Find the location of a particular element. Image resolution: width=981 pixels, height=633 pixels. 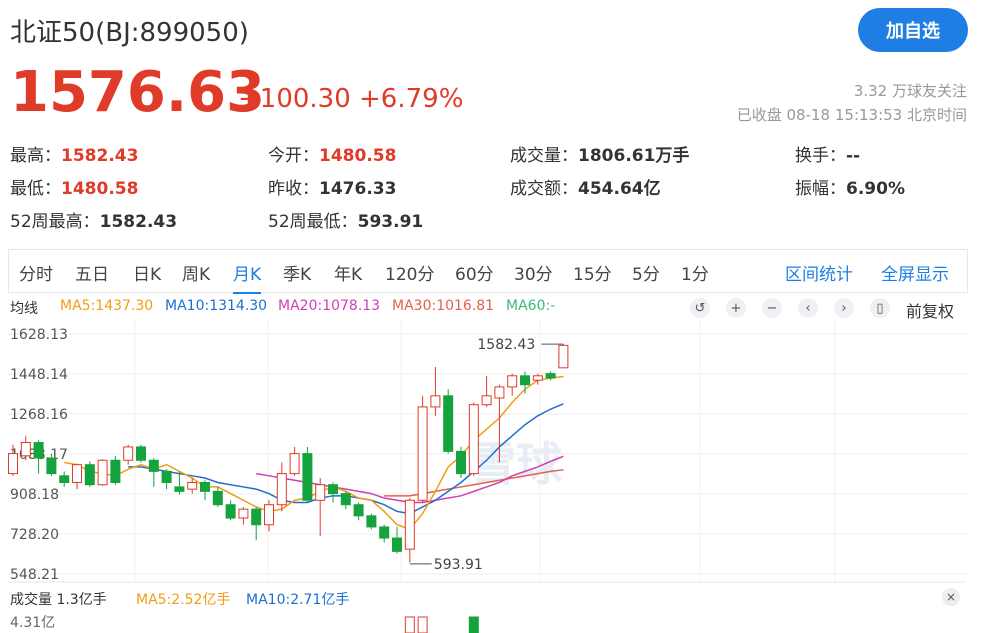

stat-item: 成交量：1806.61万手 is located at coordinates (599, 153).